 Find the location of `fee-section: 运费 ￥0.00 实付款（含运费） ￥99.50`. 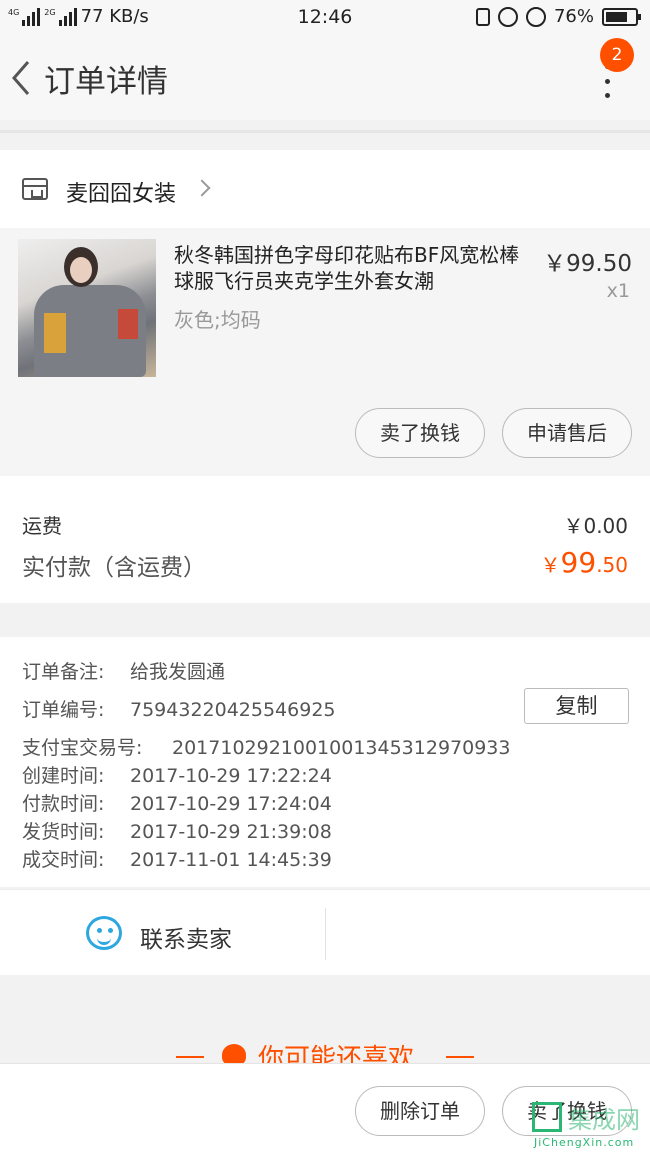

fee-section: 运费 ￥0.00 实付款（含运费） ￥99.50 is located at coordinates (325, 539).